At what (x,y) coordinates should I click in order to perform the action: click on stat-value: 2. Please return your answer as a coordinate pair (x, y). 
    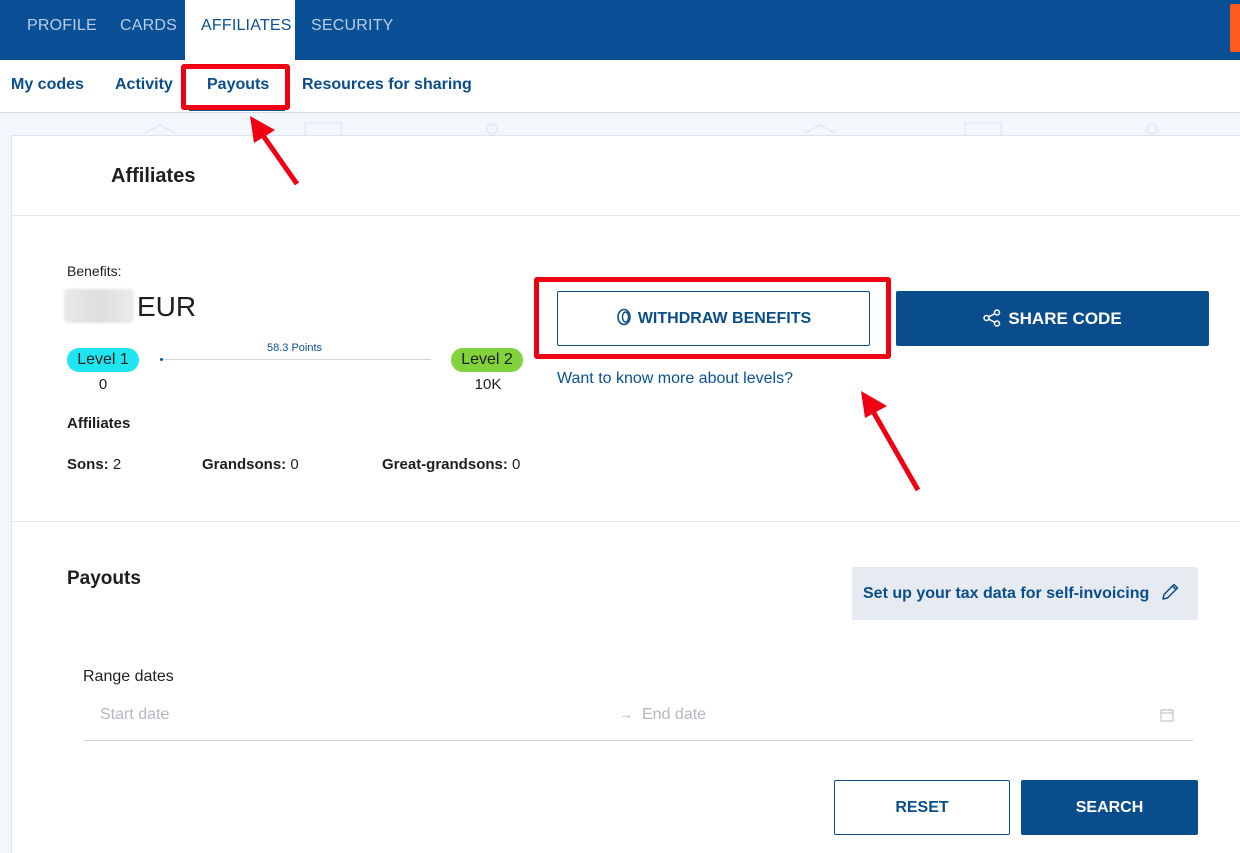
    Looking at the image, I should click on (117, 464).